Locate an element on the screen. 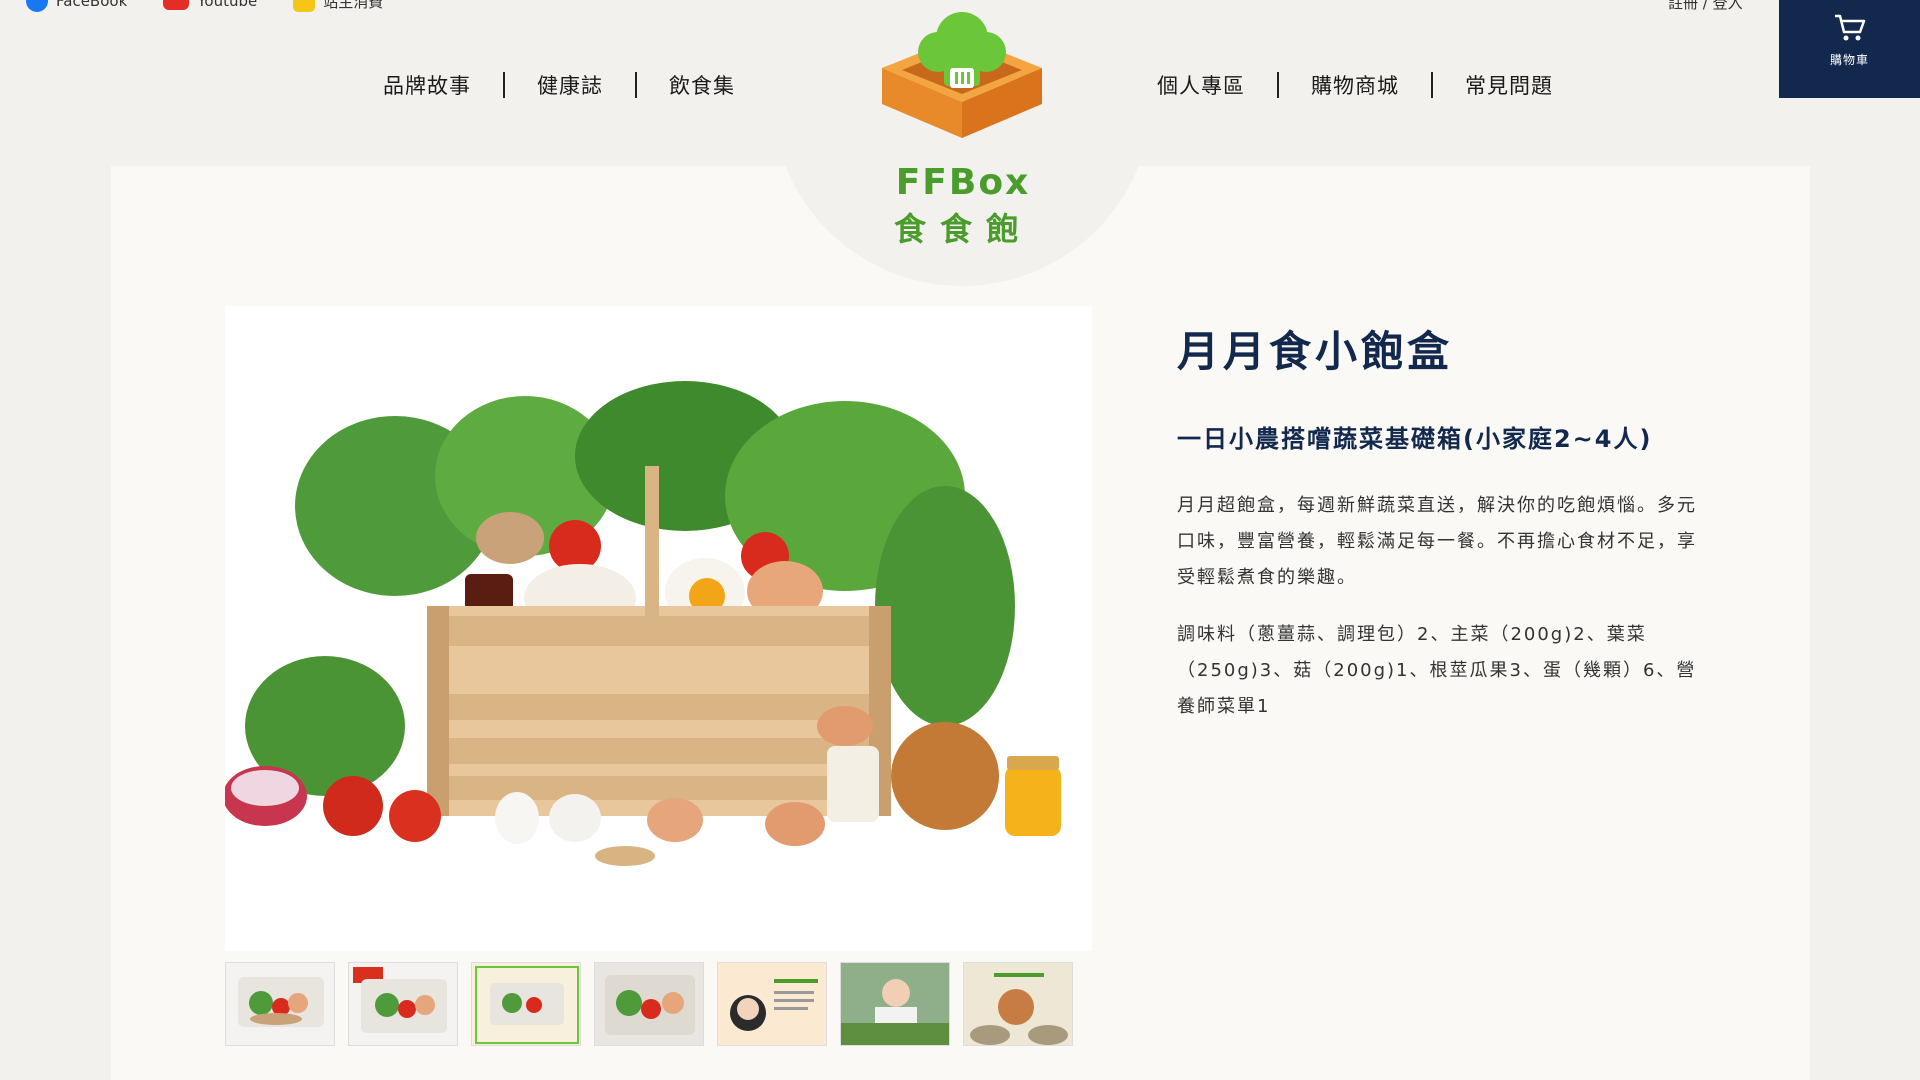  line-link: 站主消費 is located at coordinates (338, 6).